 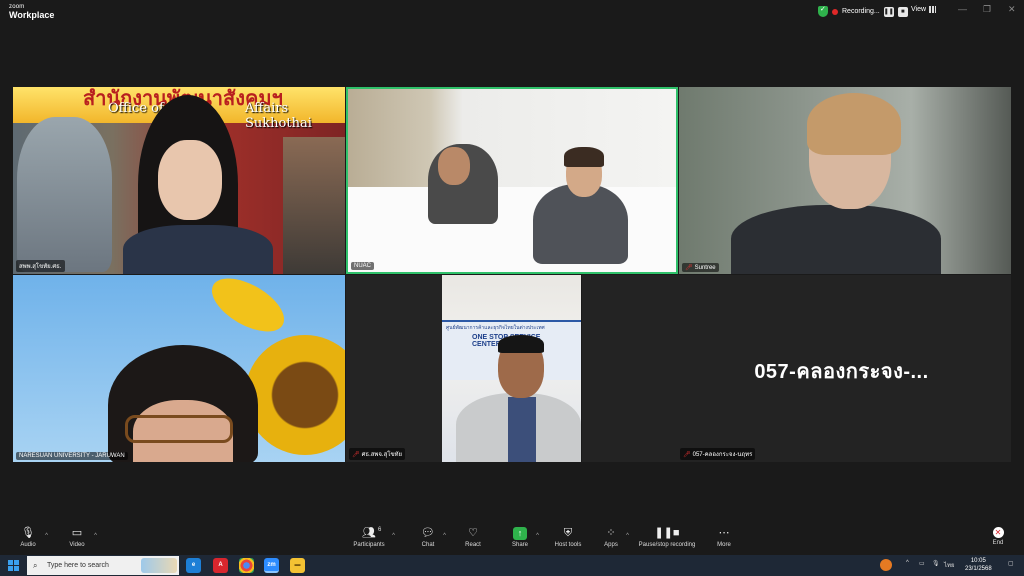 I want to click on react-button: ♡ React, so click(x=473, y=537).